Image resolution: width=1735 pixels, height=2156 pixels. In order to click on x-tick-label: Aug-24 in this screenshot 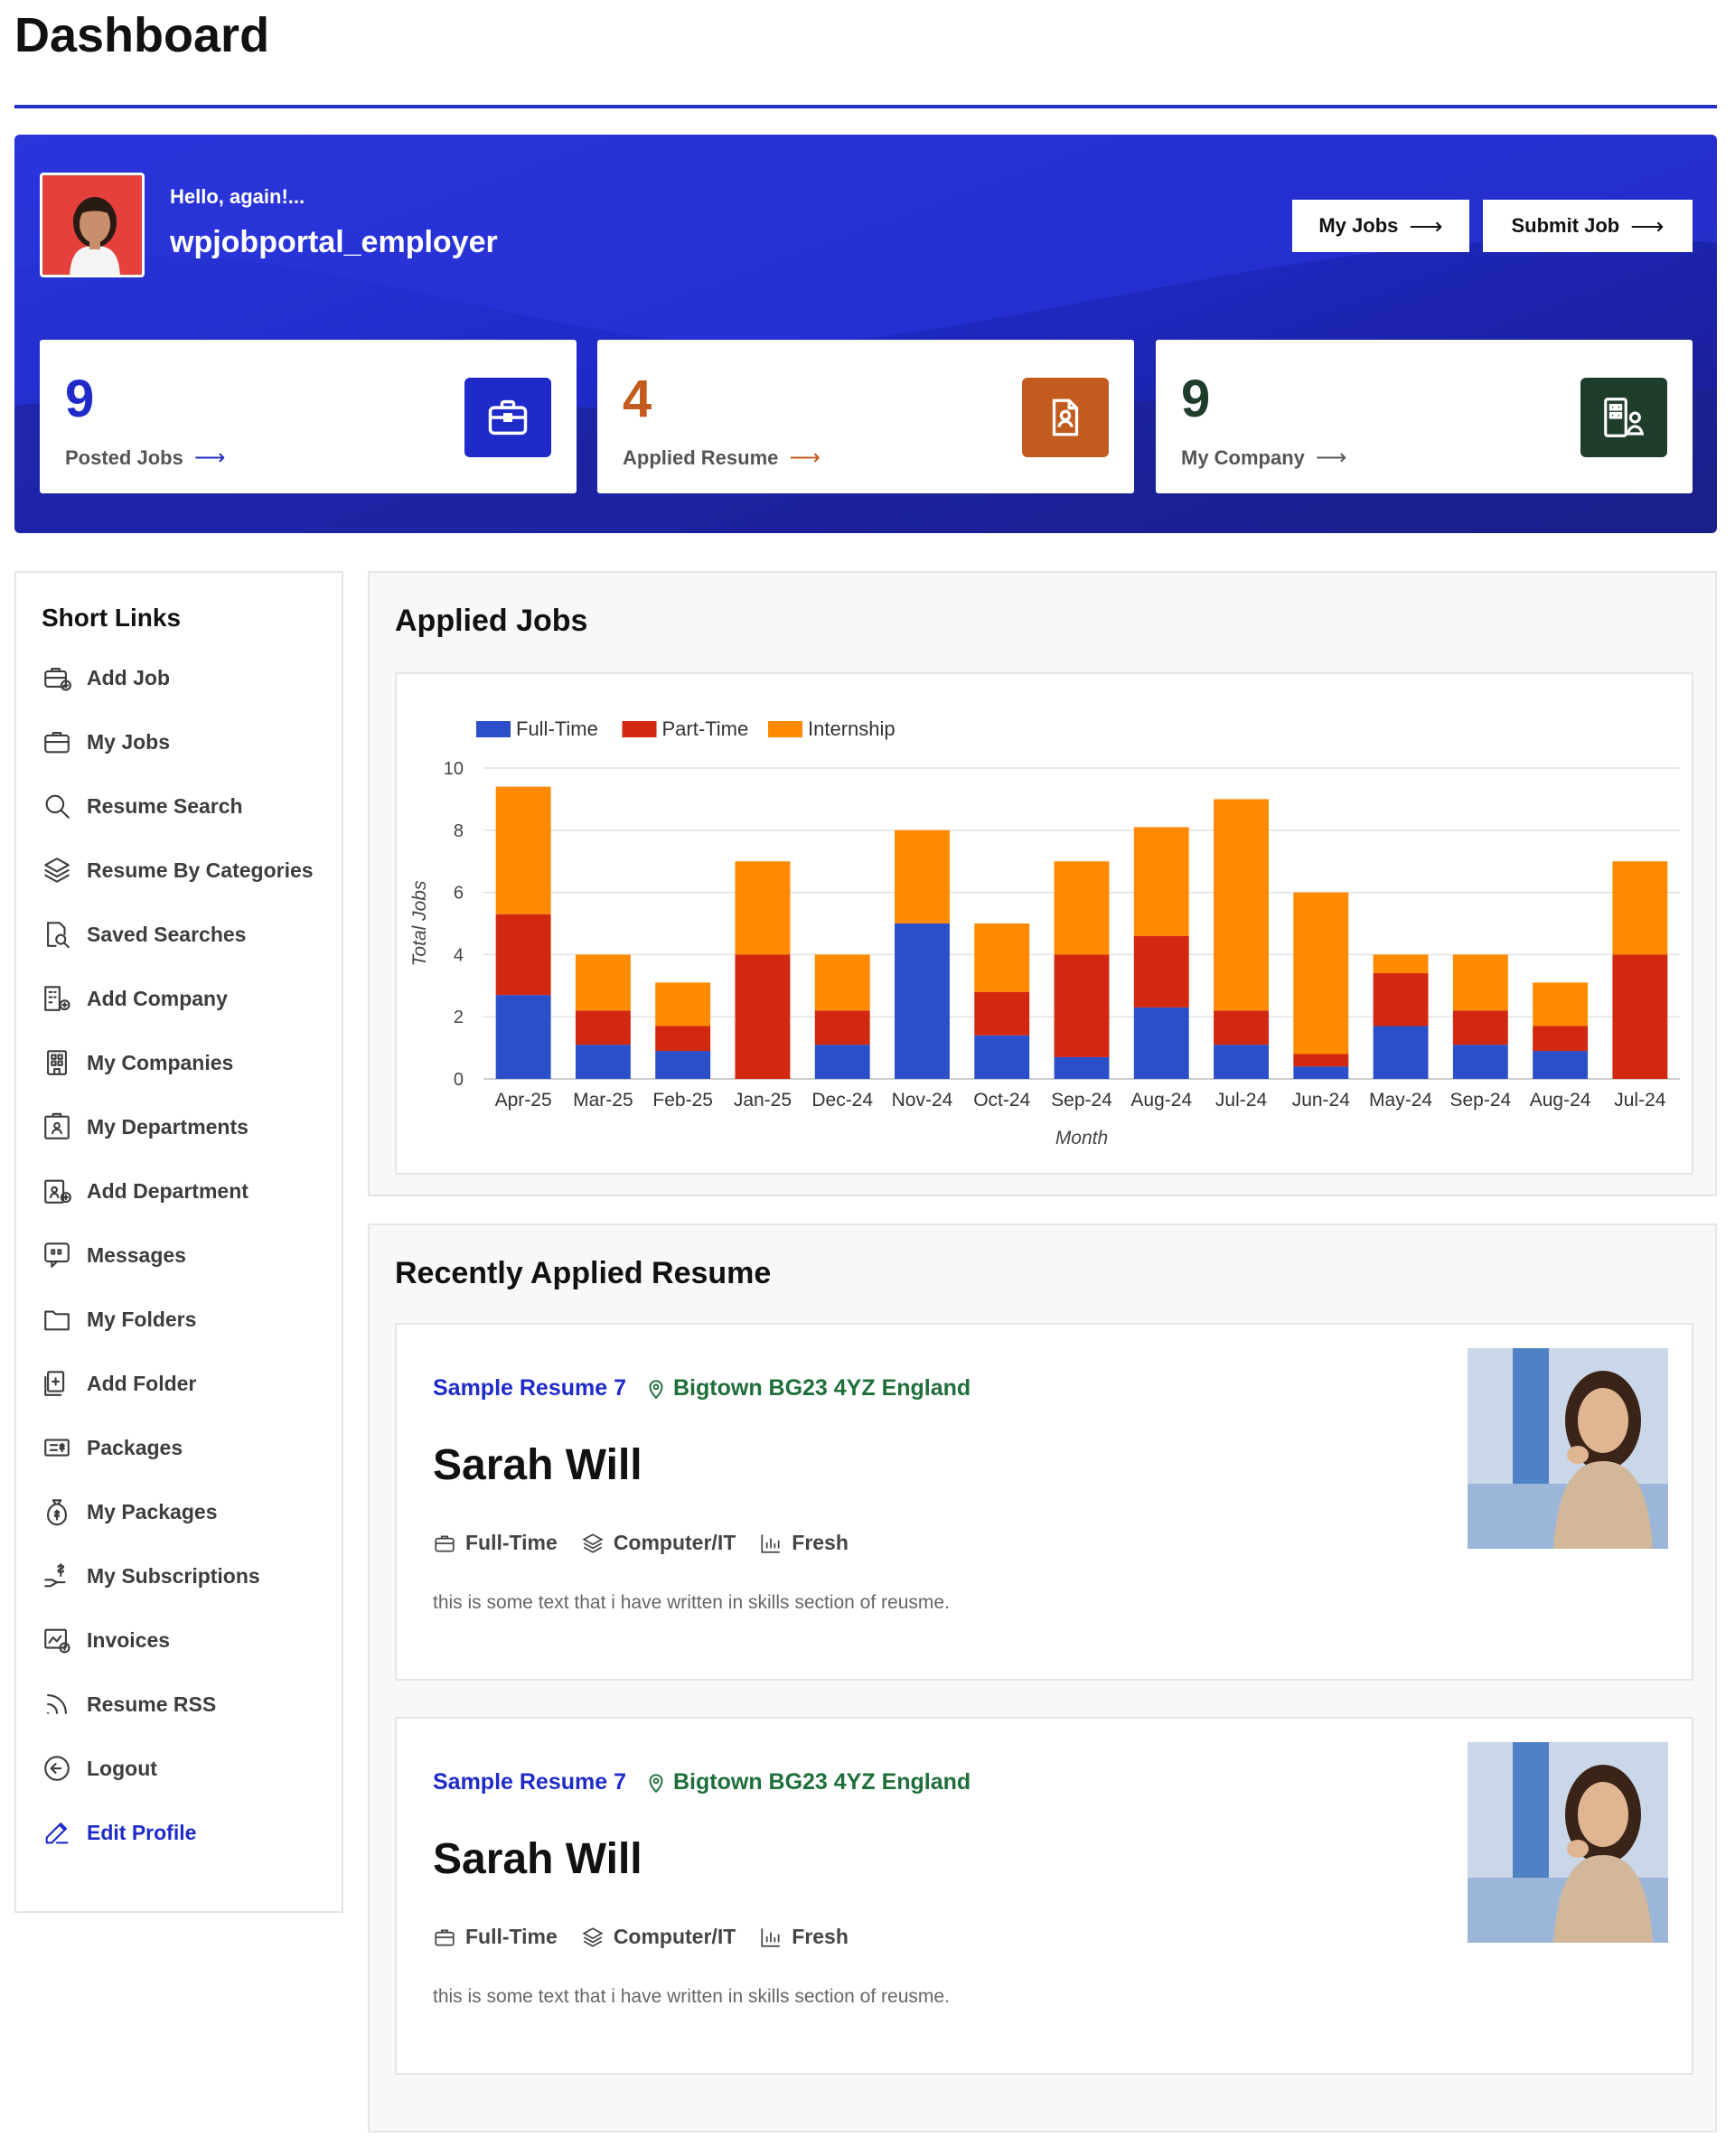, I will do `click(1161, 1100)`.